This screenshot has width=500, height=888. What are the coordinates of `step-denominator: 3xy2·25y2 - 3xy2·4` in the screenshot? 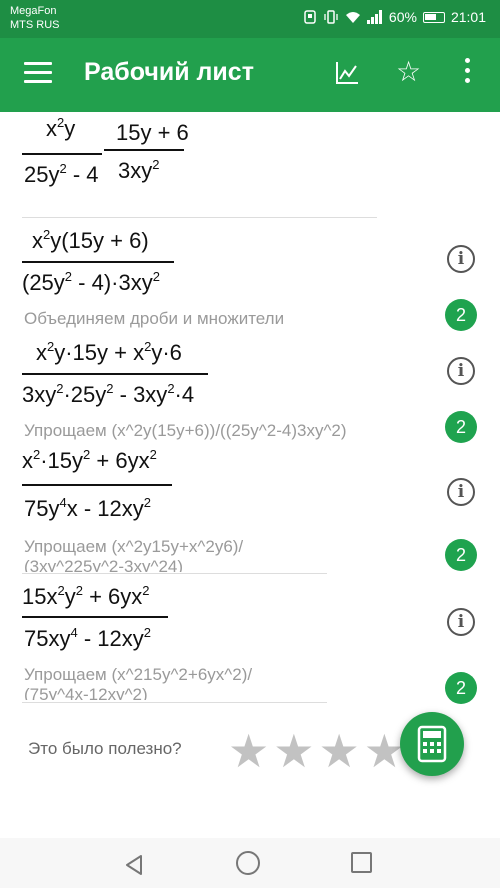 It's located at (108, 394).